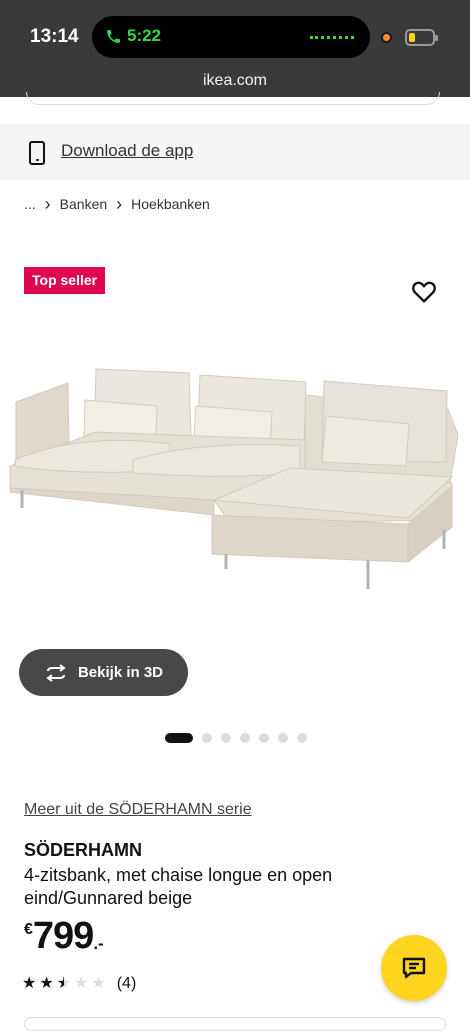  I want to click on chat-button, so click(414, 968).